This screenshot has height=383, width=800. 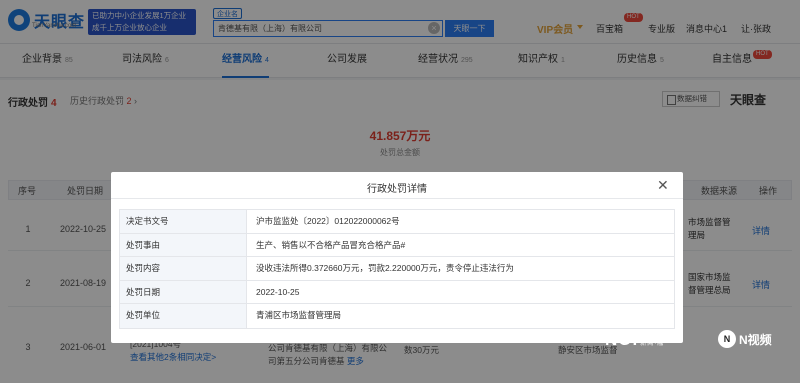 What do you see at coordinates (183, 292) in the screenshot?
I see `detail-label: 处罚日期` at bounding box center [183, 292].